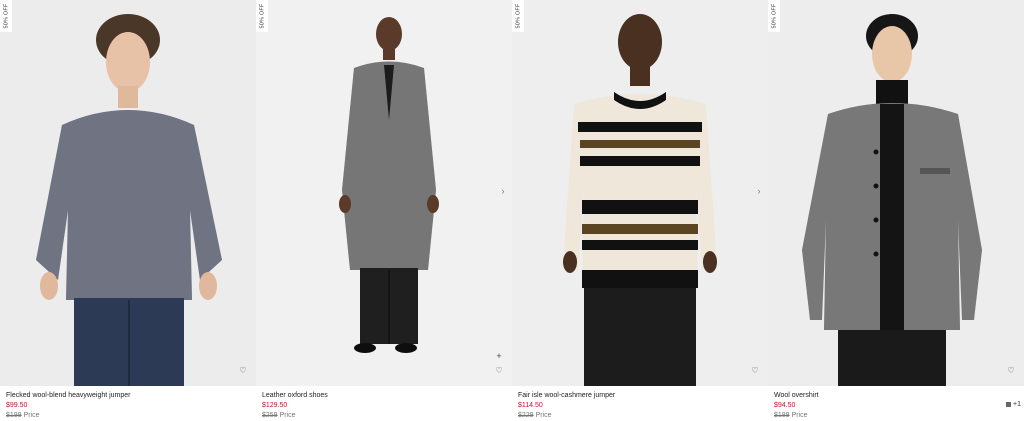 The image size is (1024, 421). What do you see at coordinates (499, 356) in the screenshot?
I see `plus-icon: +` at bounding box center [499, 356].